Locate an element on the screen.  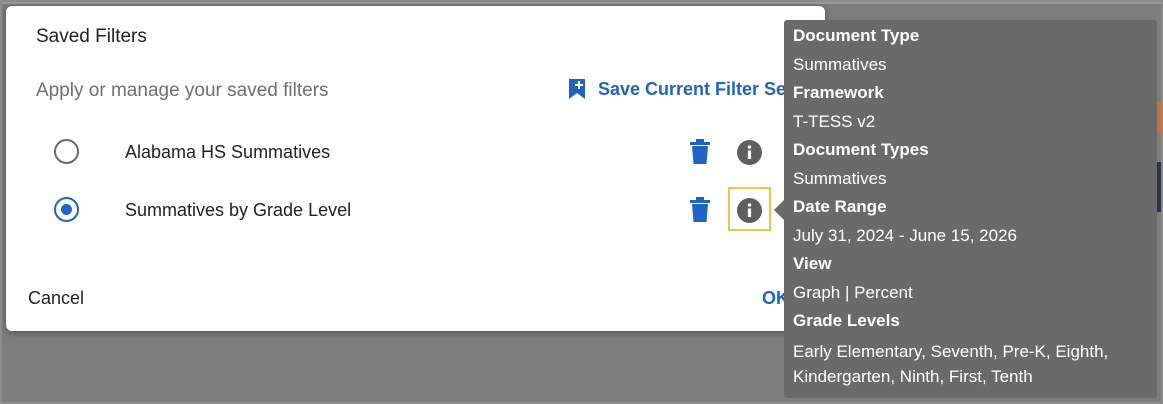
saved-filter-row: Summatives by Grade Level is located at coordinates (415, 209).